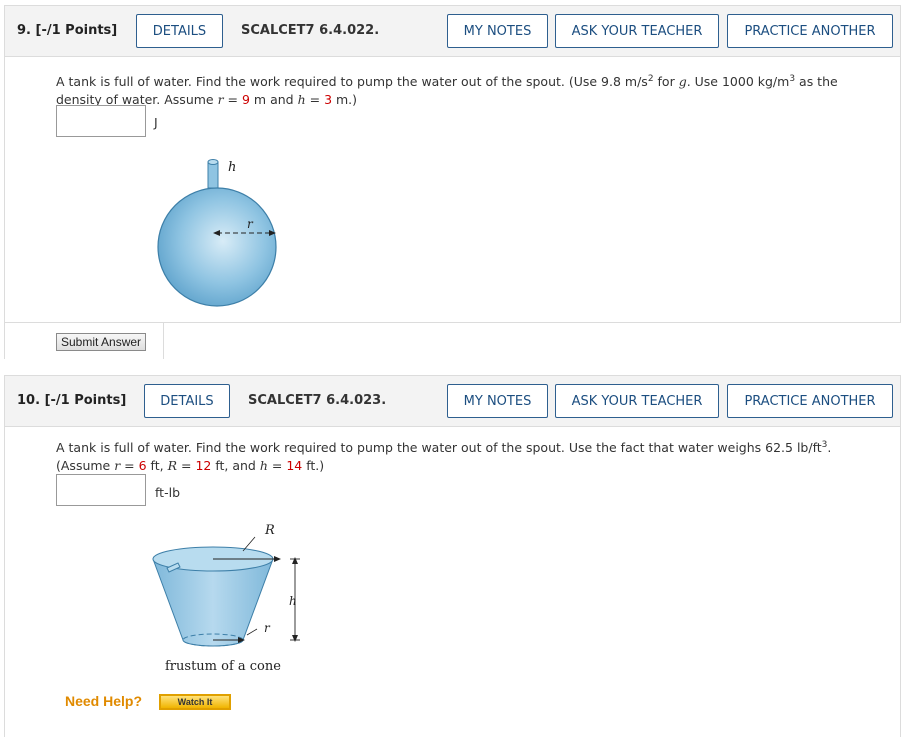  Describe the element at coordinates (295, 560) in the screenshot. I see `h-arrowhead-top` at that location.